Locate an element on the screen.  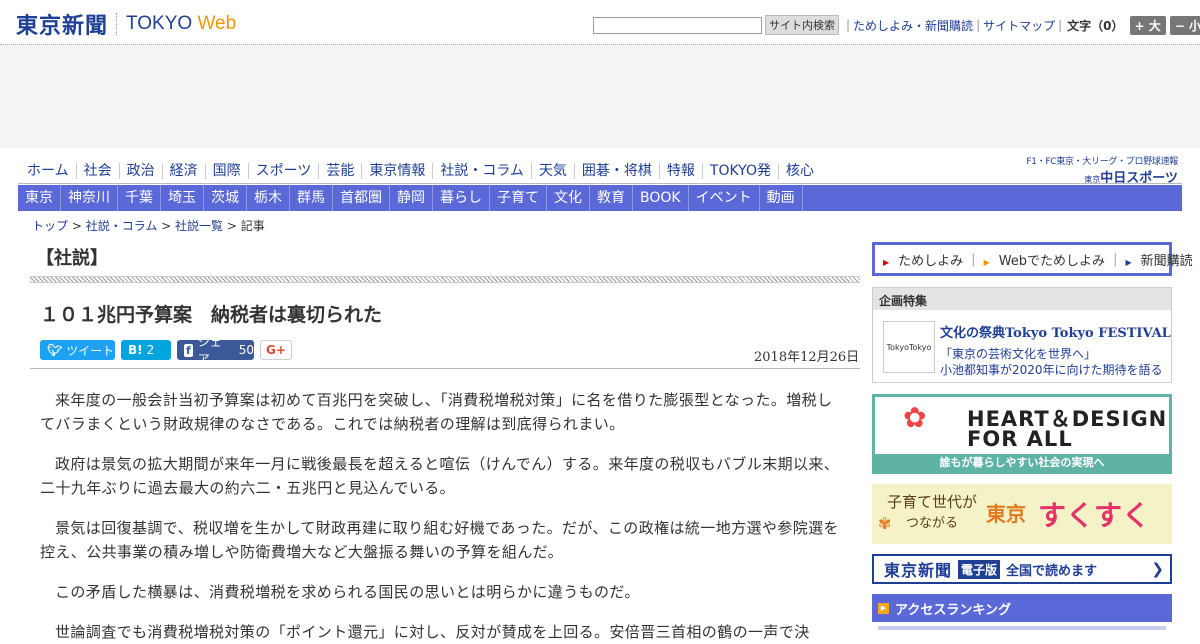
gnav-international: 国際 is located at coordinates (226, 171).